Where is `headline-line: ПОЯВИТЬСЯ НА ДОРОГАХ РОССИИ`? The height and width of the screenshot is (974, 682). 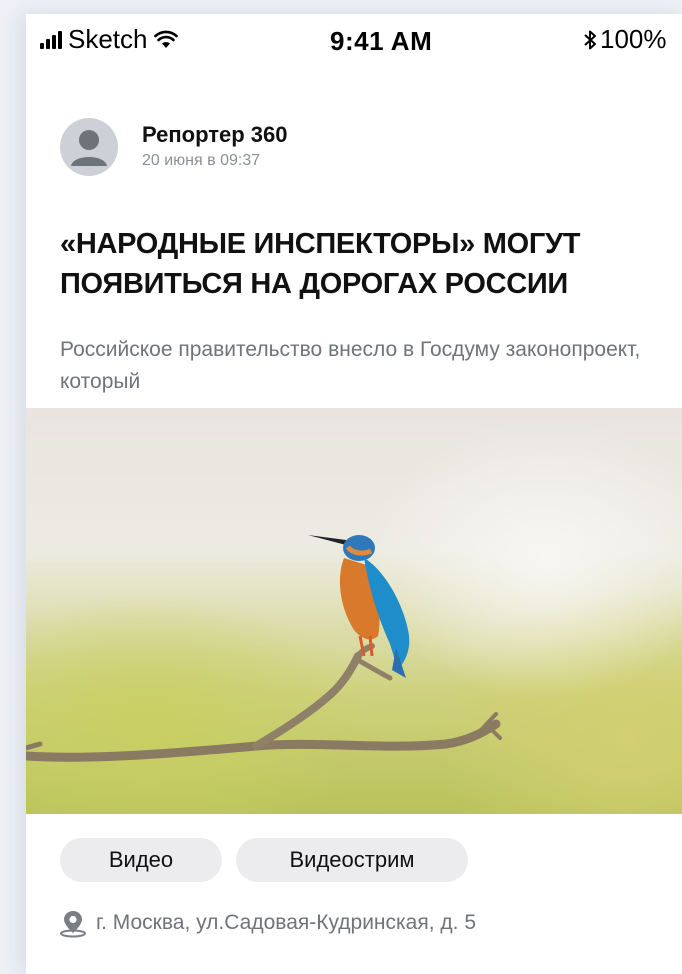 headline-line: ПОЯВИТЬСЯ НА ДОРОГАХ РОССИИ is located at coordinates (314, 284).